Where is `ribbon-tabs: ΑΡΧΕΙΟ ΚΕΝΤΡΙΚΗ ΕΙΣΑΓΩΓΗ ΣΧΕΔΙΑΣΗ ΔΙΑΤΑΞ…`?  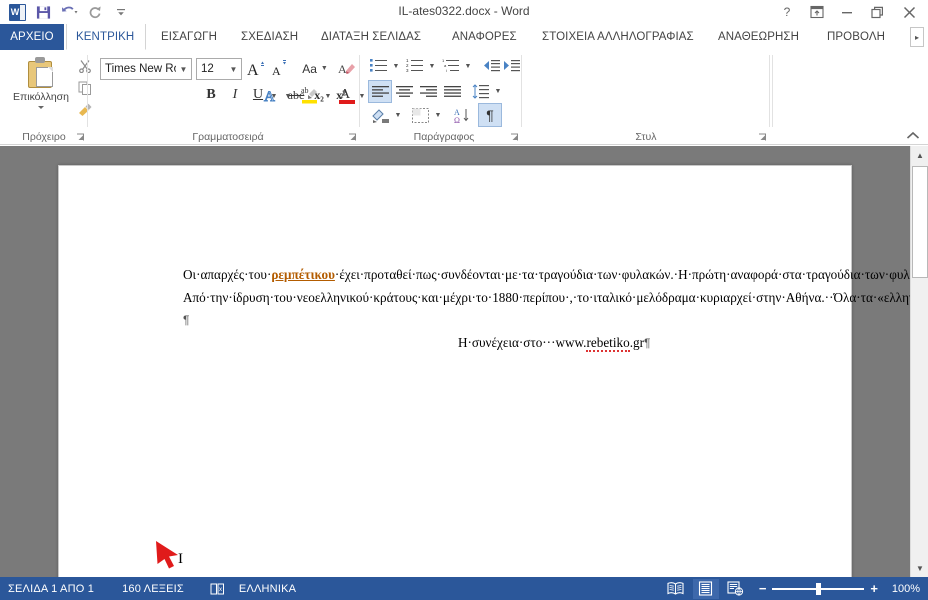
ribbon-tabs: ΑΡΧΕΙΟ ΚΕΝΤΡΙΚΗ ΕΙΣΑΓΩΓΗ ΣΧΕΔΙΑΣΗ ΔΙΑΤΑΞ… is located at coordinates (464, 37).